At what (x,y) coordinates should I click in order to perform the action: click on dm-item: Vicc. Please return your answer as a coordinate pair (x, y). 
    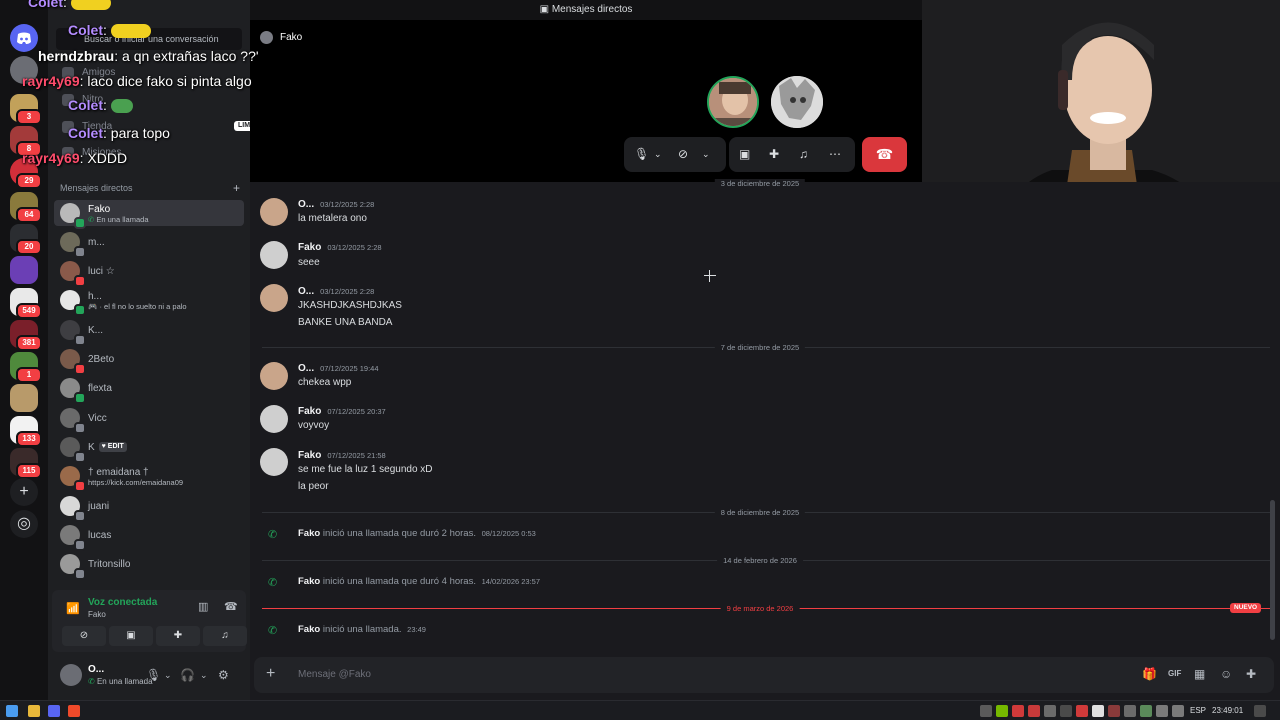
    Looking at the image, I should click on (149, 419).